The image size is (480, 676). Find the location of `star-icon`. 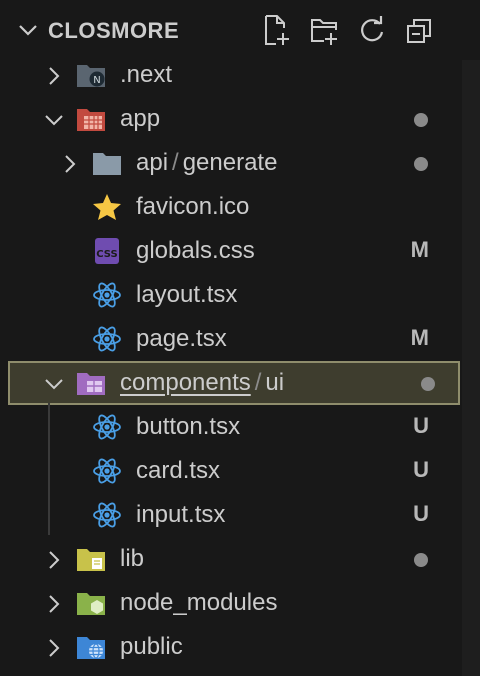

star-icon is located at coordinates (107, 207).